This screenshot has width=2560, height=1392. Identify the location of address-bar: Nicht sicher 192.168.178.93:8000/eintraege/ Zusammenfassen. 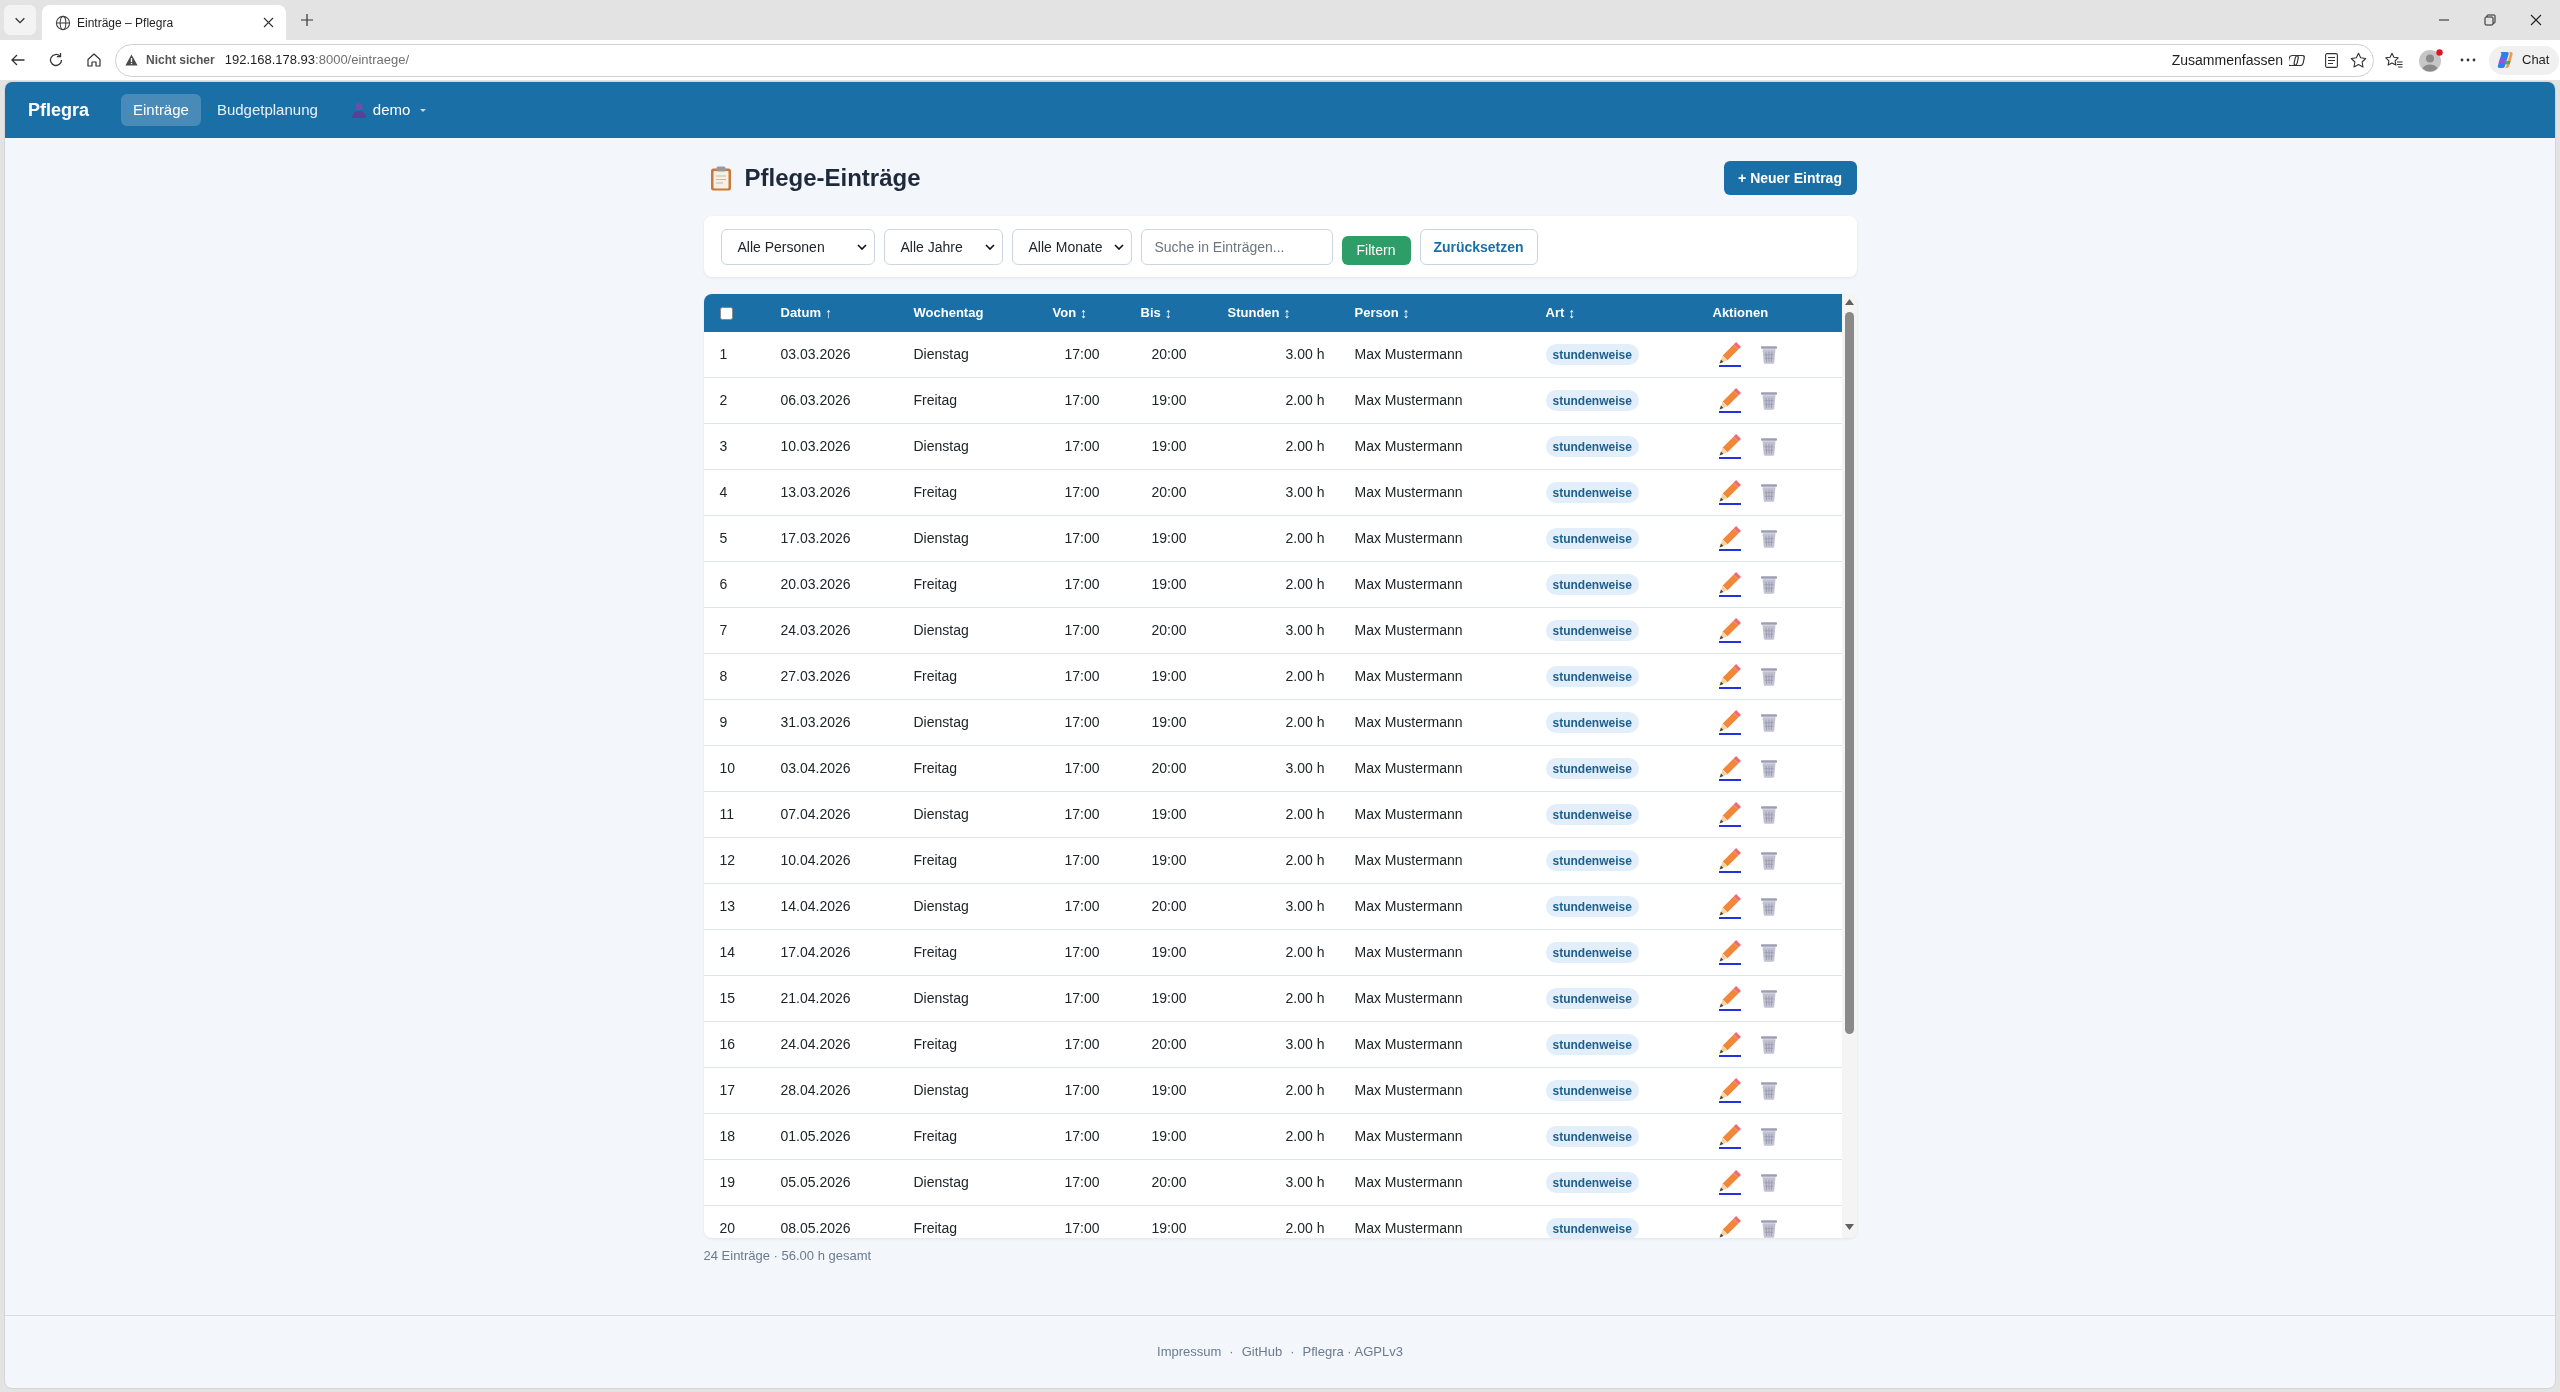
(1244, 60).